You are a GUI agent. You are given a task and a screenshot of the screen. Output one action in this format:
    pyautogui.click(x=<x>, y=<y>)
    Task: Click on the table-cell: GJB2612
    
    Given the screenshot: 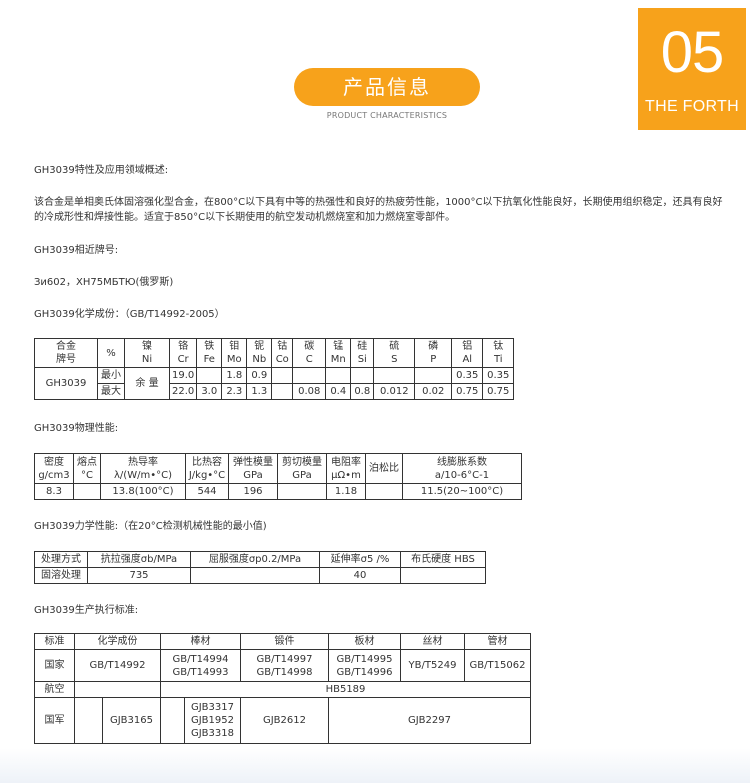 What is the action you would take?
    pyautogui.click(x=284, y=720)
    